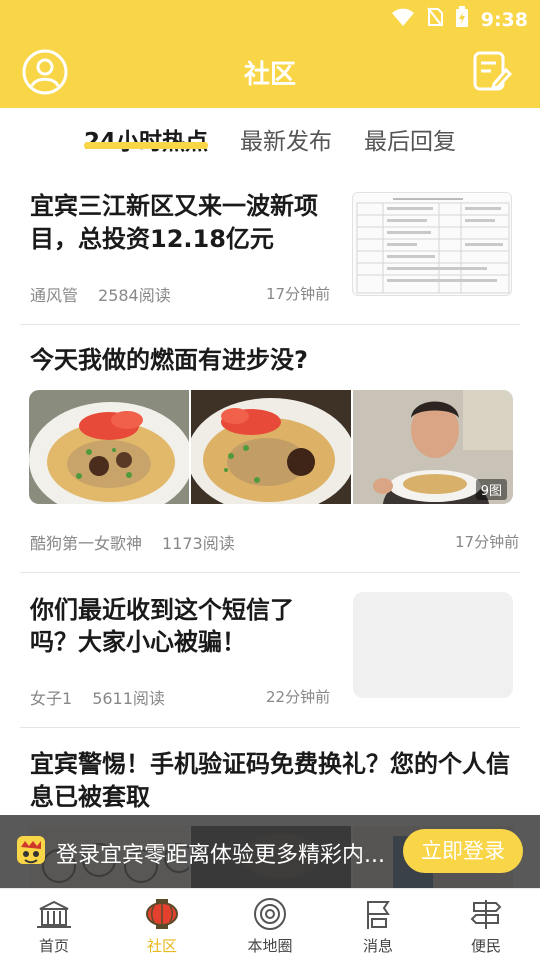 This screenshot has height=960, width=540. Describe the element at coordinates (90, 797) in the screenshot. I see `post-title-line: 息已被套取` at that location.